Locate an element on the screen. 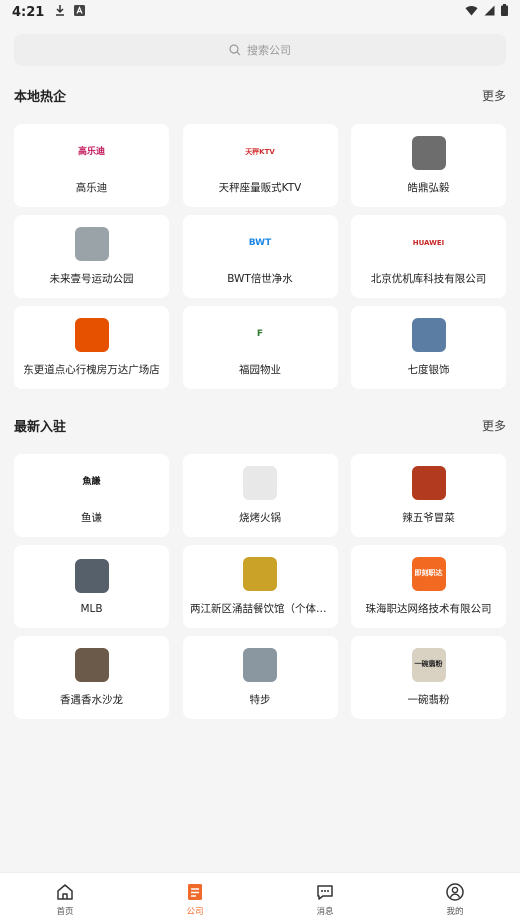 The width and height of the screenshot is (520, 924). profile-icon is located at coordinates (455, 892).